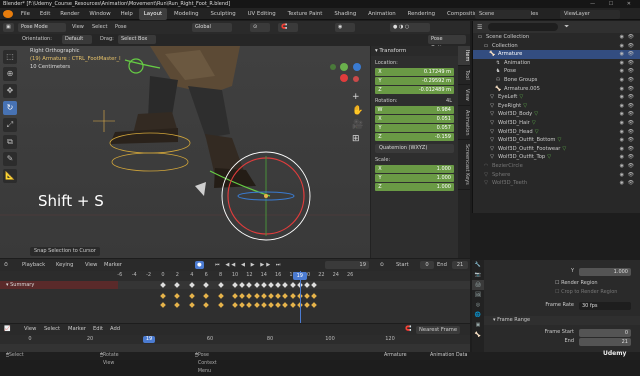 Image resolution: width=640 pixels, height=376 pixels. What do you see at coordinates (357, 111) in the screenshot?
I see `pan-hand-icon: ✋` at bounding box center [357, 111].